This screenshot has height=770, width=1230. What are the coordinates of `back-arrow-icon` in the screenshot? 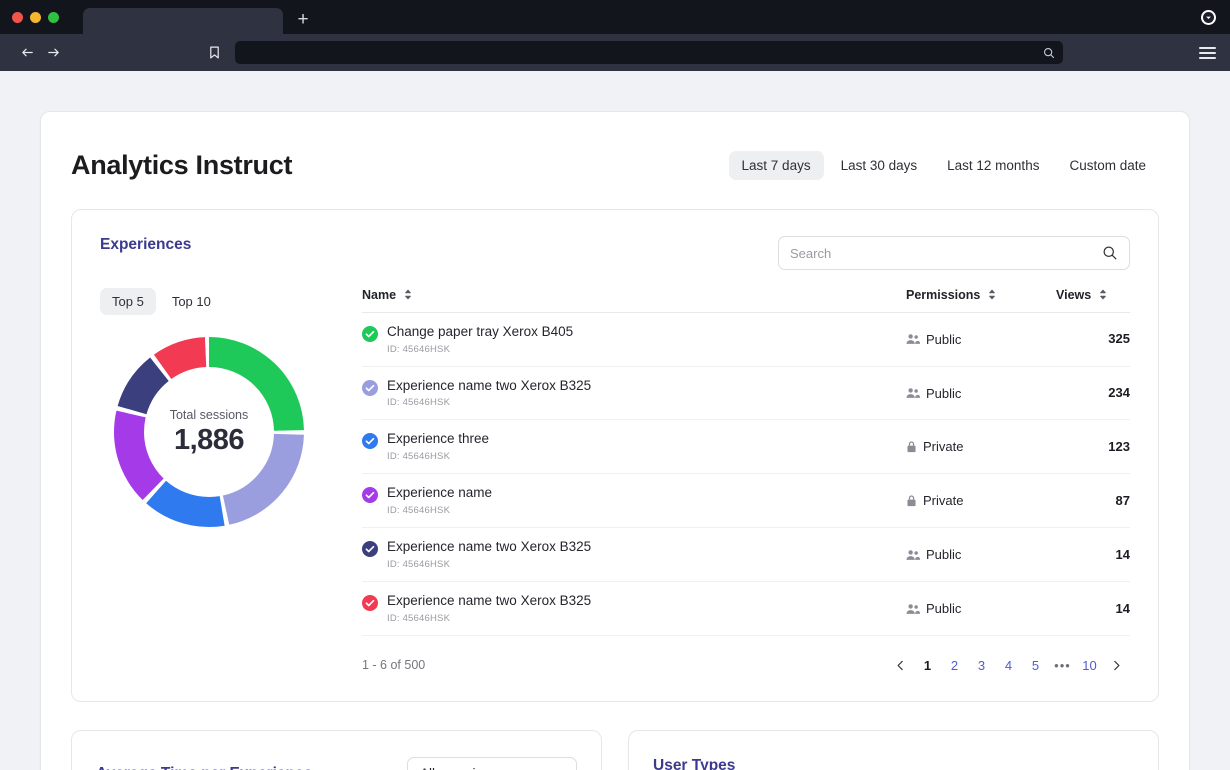 It's located at (27, 53).